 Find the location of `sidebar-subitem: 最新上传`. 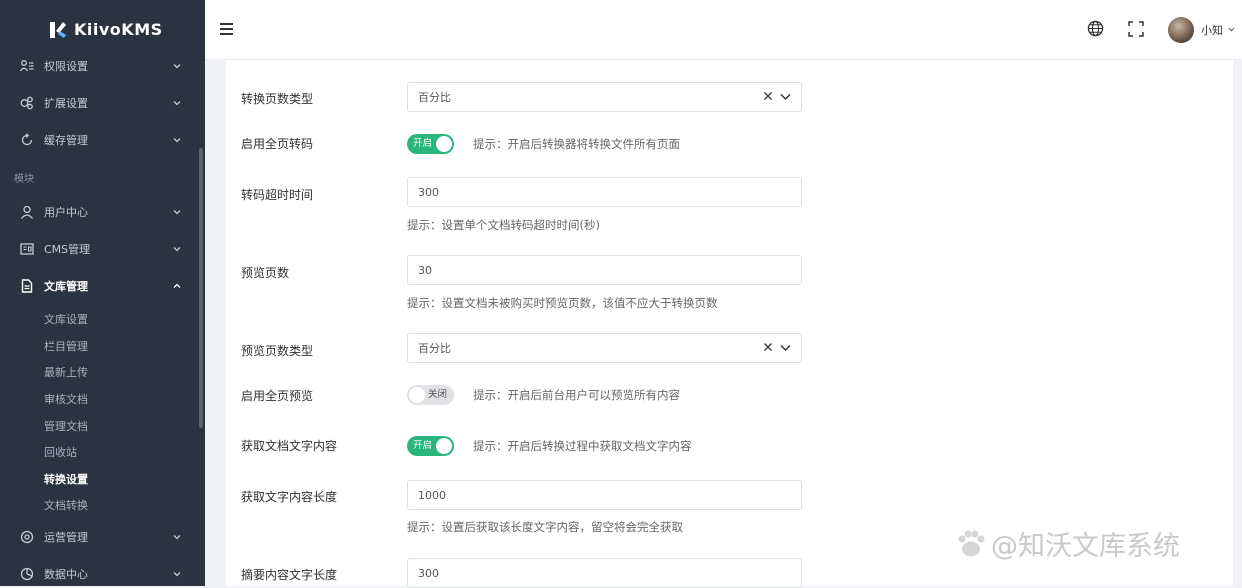

sidebar-subitem: 最新上传 is located at coordinates (66, 372).